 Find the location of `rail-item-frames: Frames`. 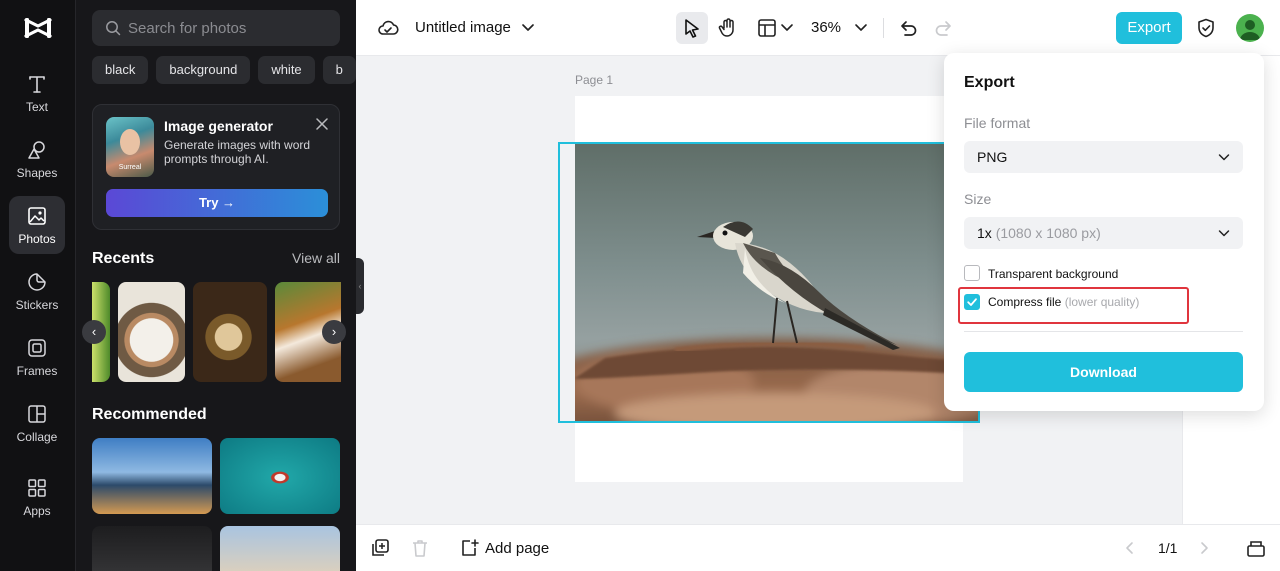

rail-item-frames: Frames is located at coordinates (37, 357).